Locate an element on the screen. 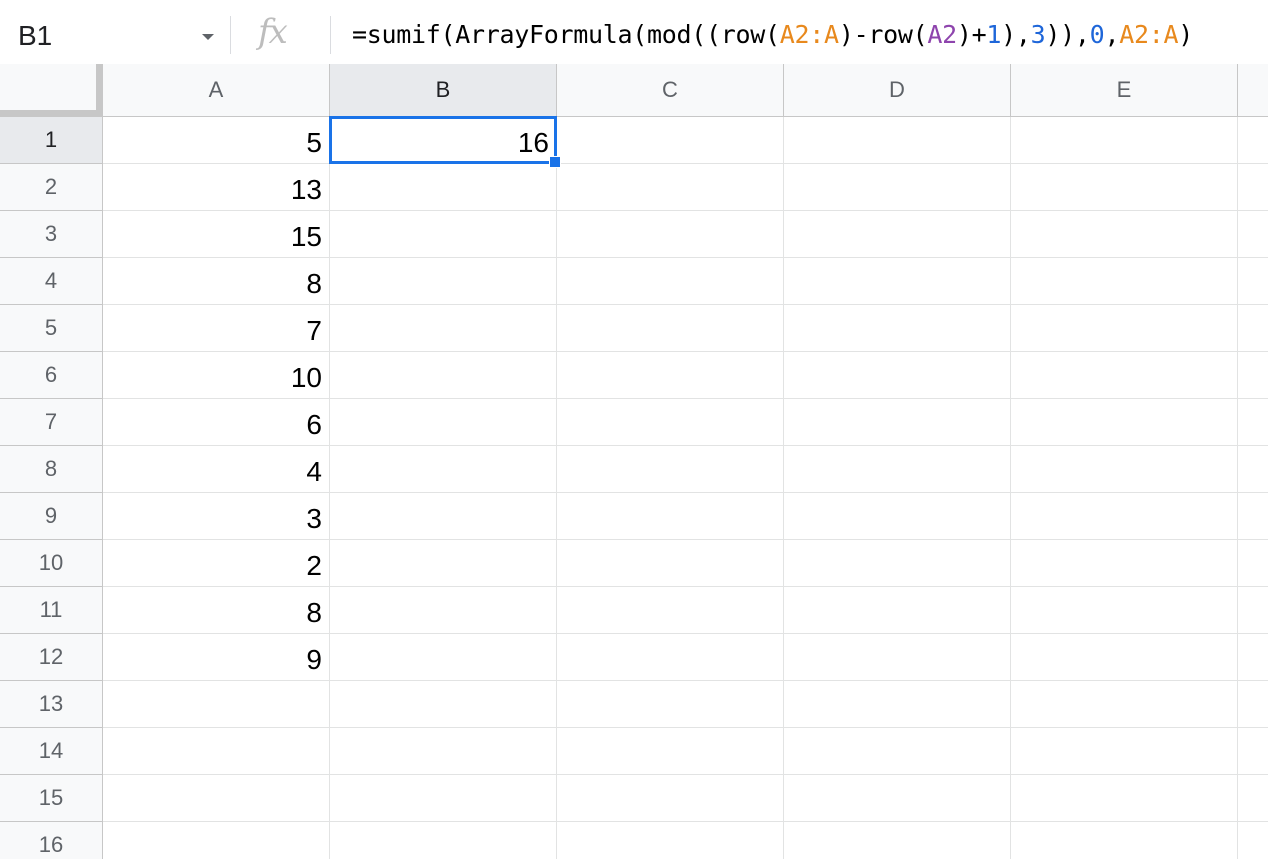 The height and width of the screenshot is (859, 1268). cell-a9: 3 is located at coordinates (216, 516).